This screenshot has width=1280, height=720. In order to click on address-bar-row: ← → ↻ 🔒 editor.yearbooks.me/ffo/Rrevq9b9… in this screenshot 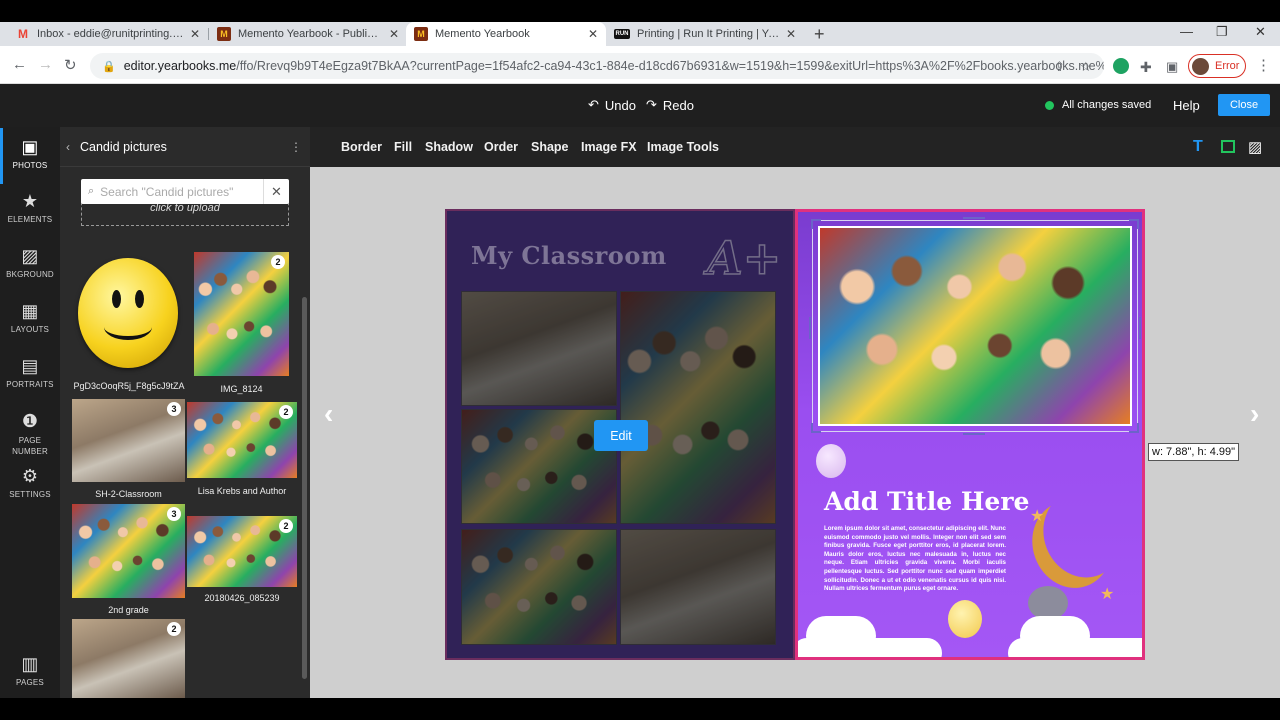, I will do `click(640, 65)`.